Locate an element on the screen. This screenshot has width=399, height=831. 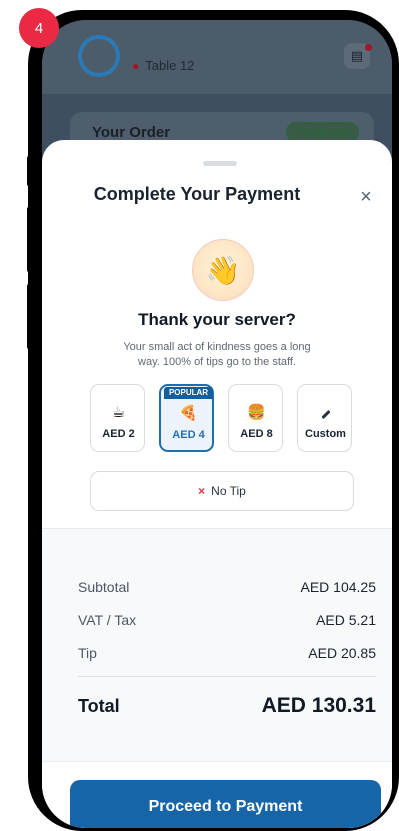
tip-option-aed-4: POPULAR 🍕 AED 4 is located at coordinates (186, 418).